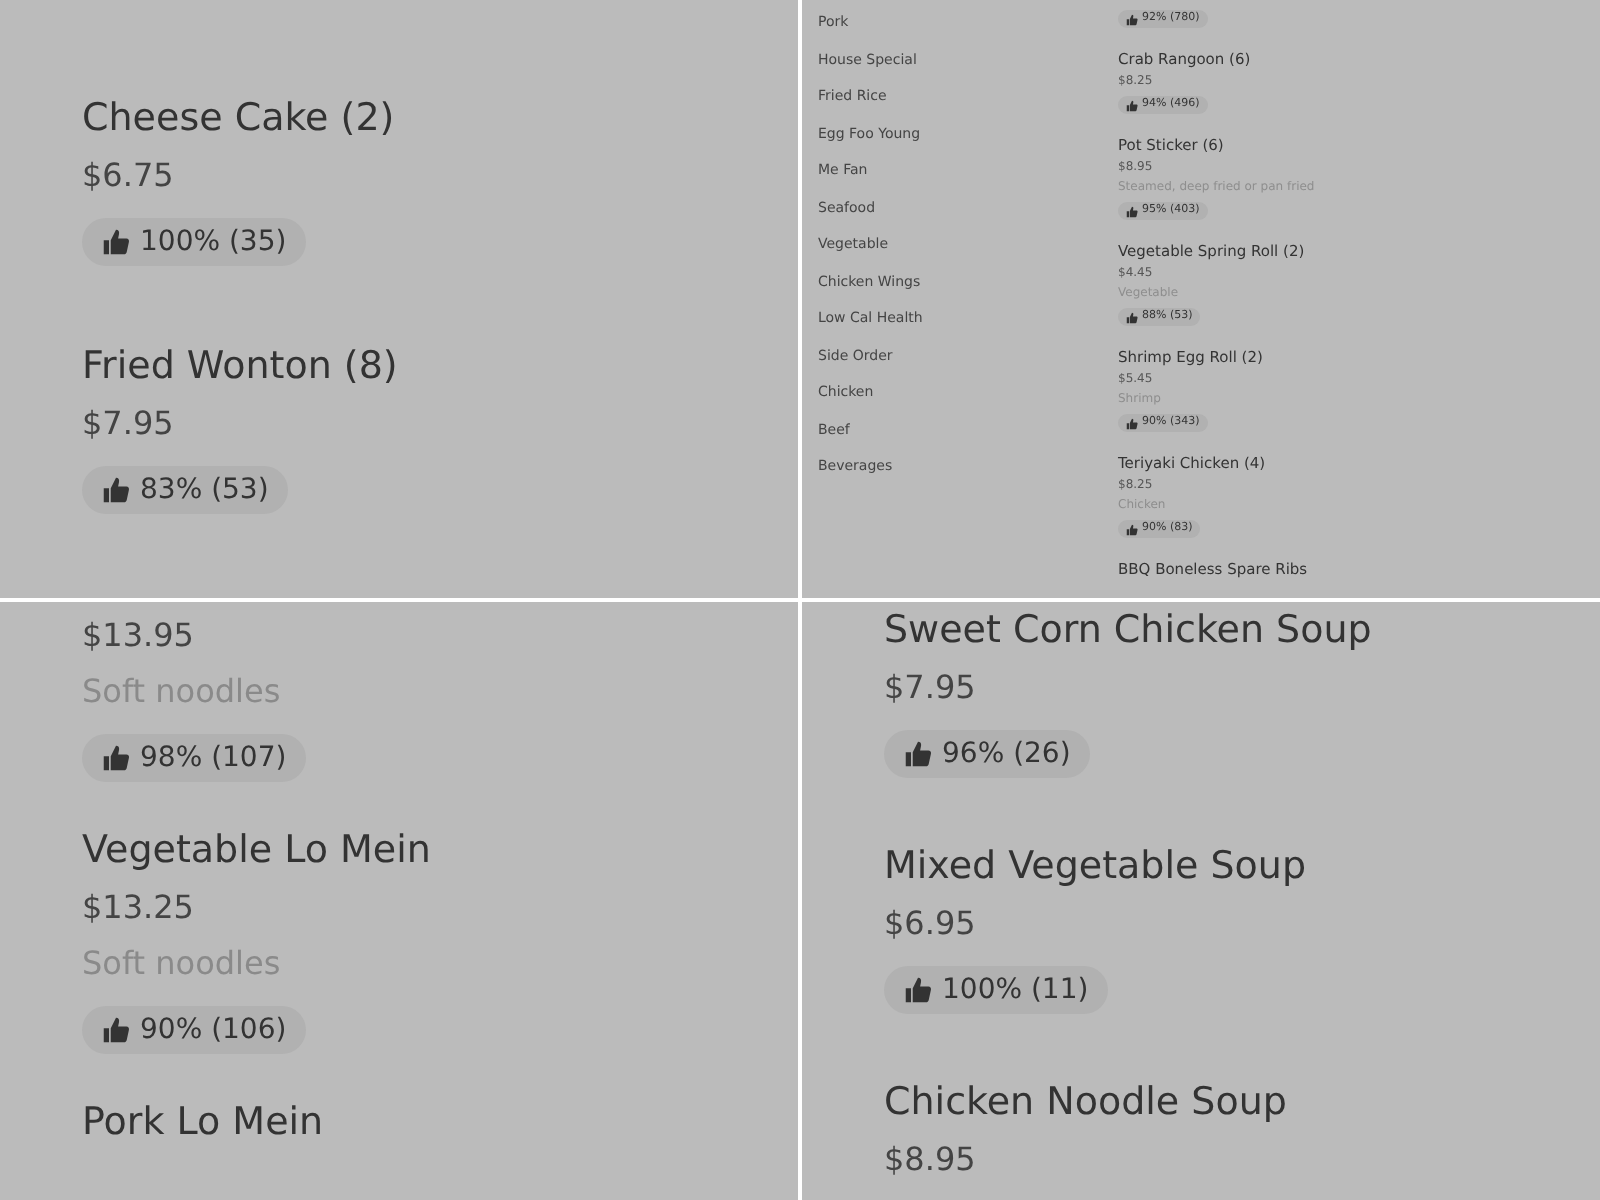  I want to click on dish-name: Cheese Cake (2), so click(240, 118).